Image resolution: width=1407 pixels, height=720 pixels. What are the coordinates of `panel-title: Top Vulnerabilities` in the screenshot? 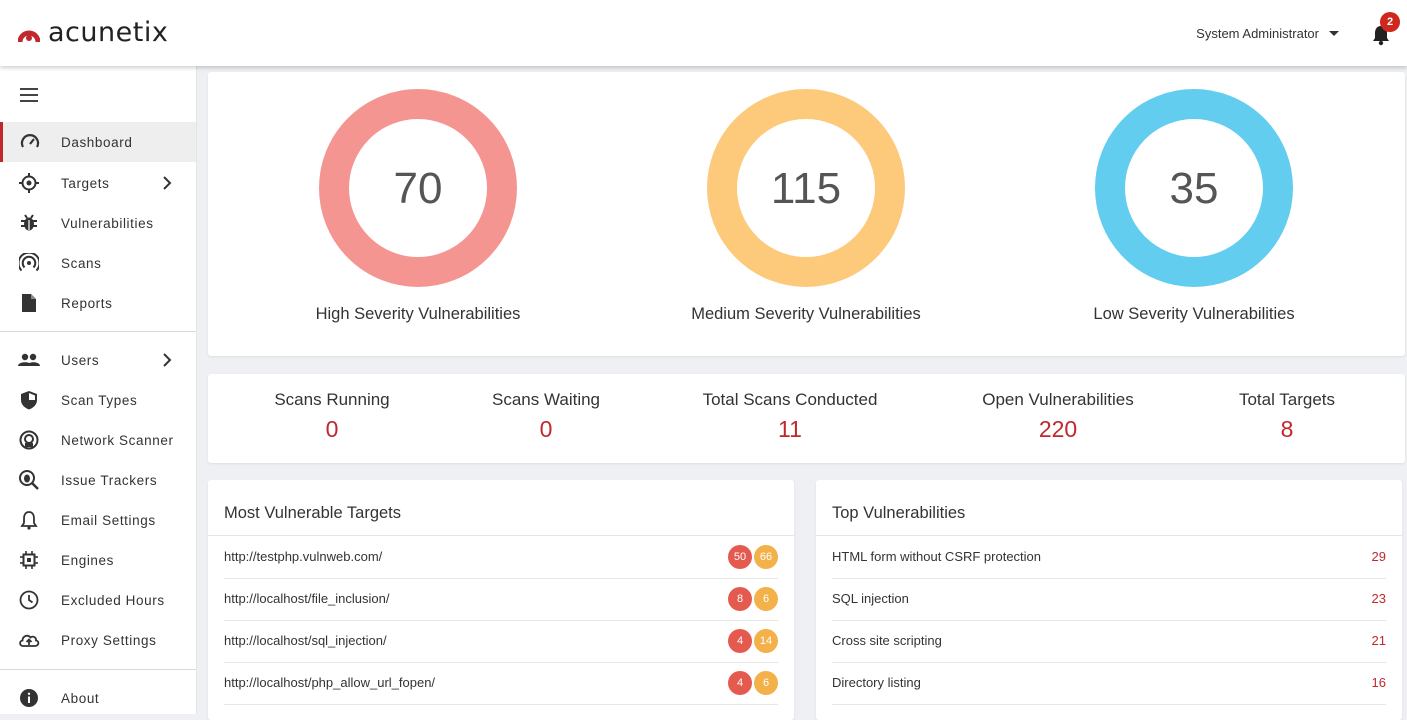 It's located at (899, 513).